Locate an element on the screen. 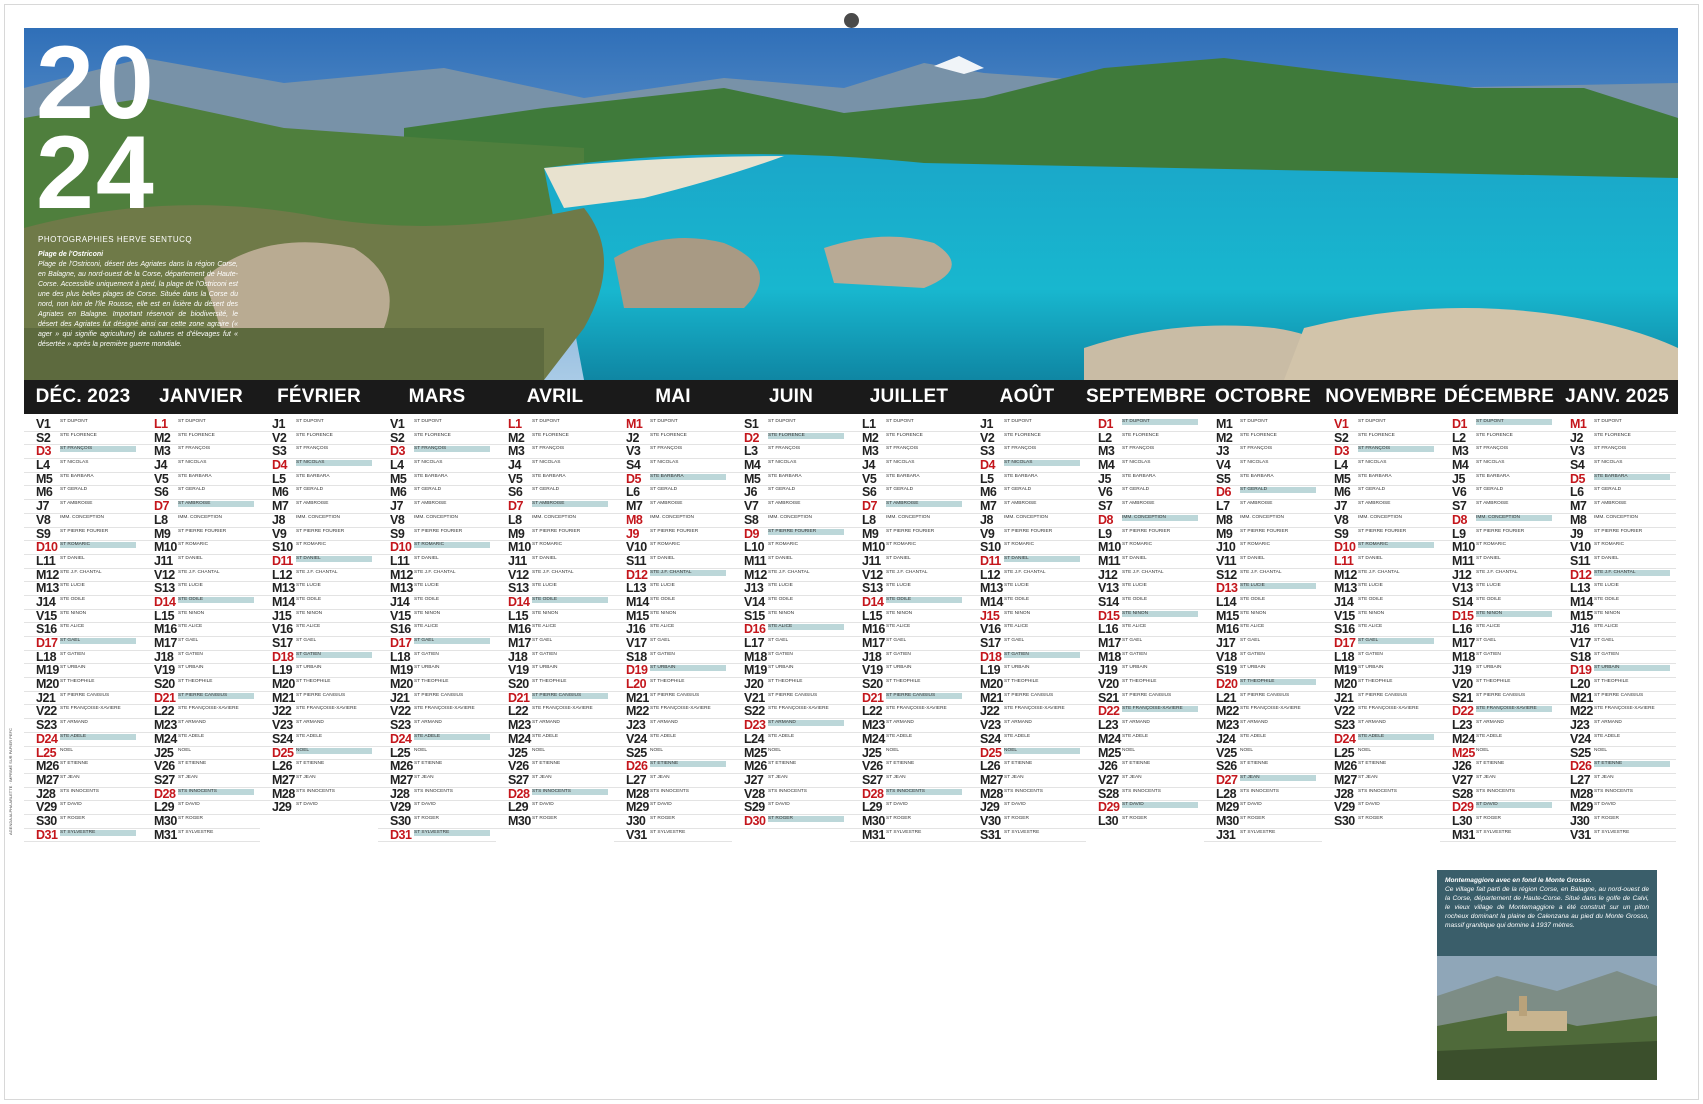 Image resolution: width=1703 pixels, height=1104 pixels. day-label: J9 is located at coordinates (1576, 533).